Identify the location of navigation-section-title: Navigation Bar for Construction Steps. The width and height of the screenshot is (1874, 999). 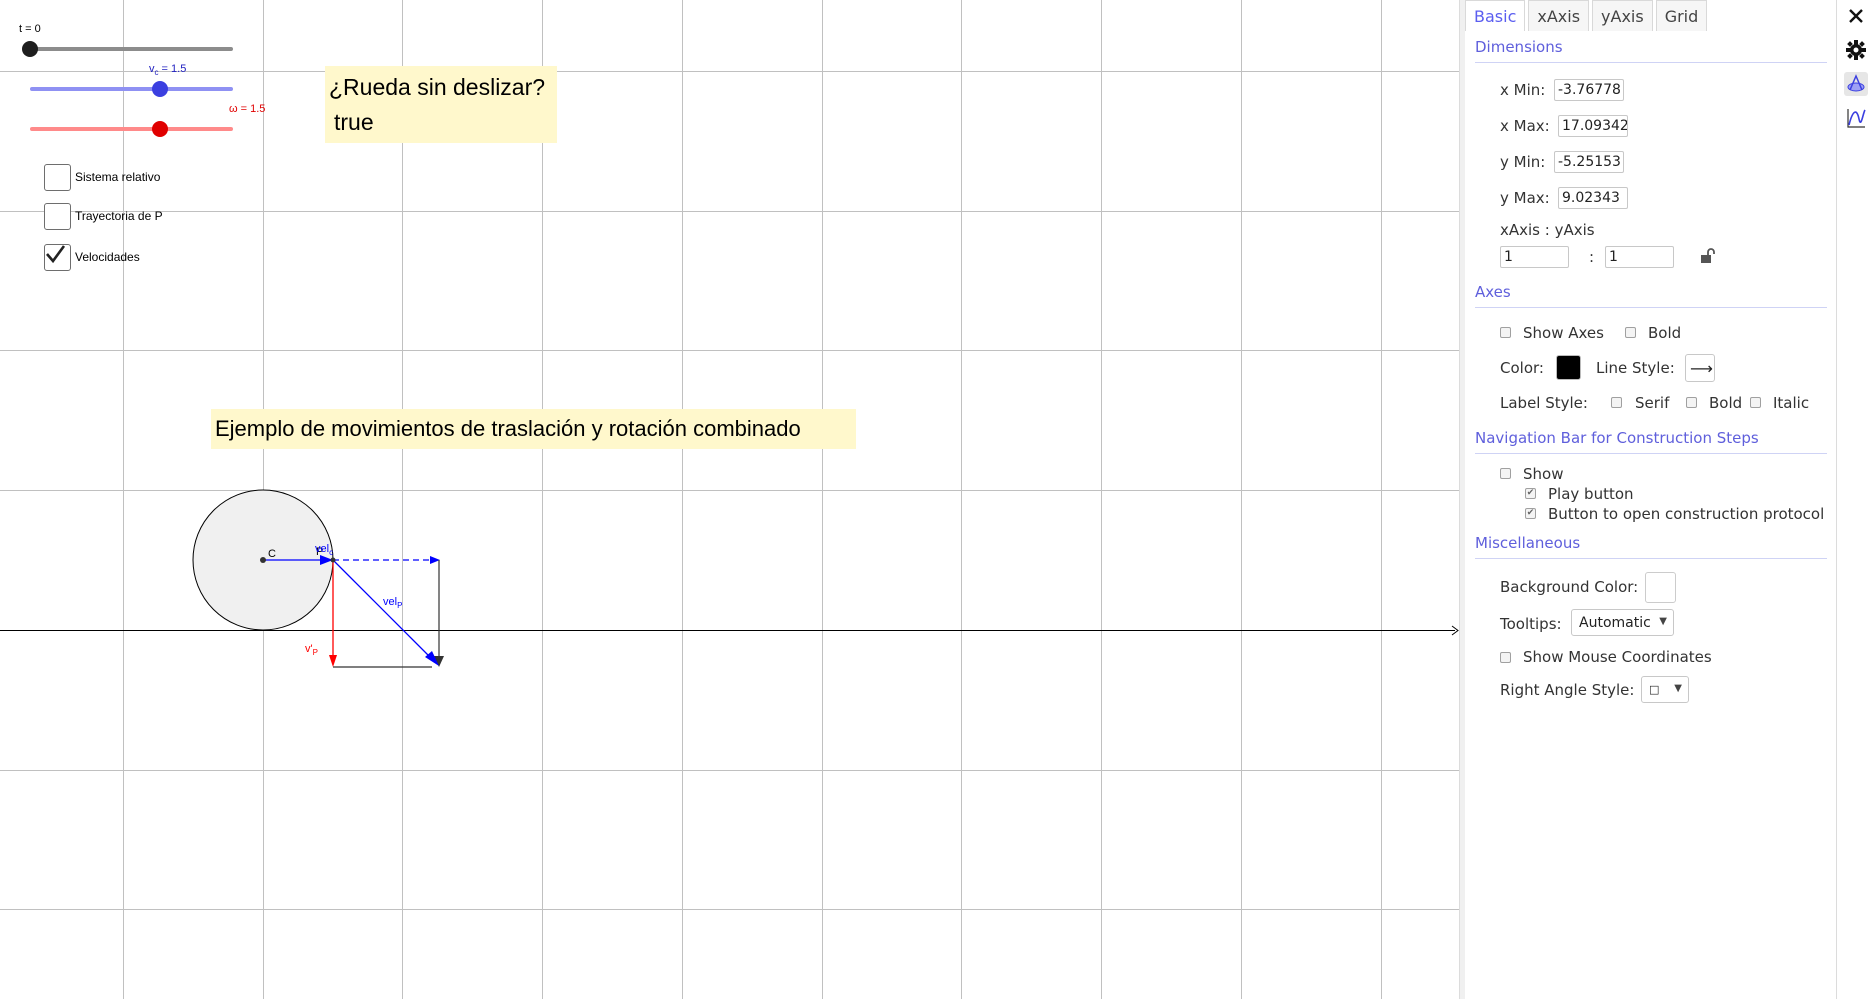
(1617, 438).